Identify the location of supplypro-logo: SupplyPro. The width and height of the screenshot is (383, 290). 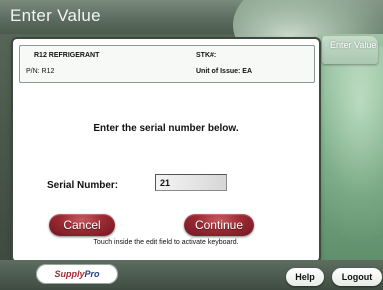
(77, 274).